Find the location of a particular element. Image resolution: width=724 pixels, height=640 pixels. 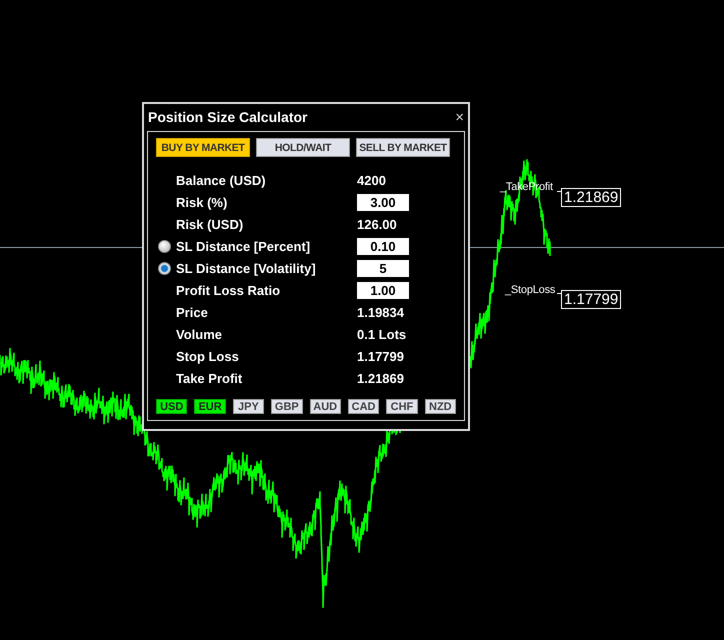

field-label: SL Distance [Volatility] is located at coordinates (246, 268).